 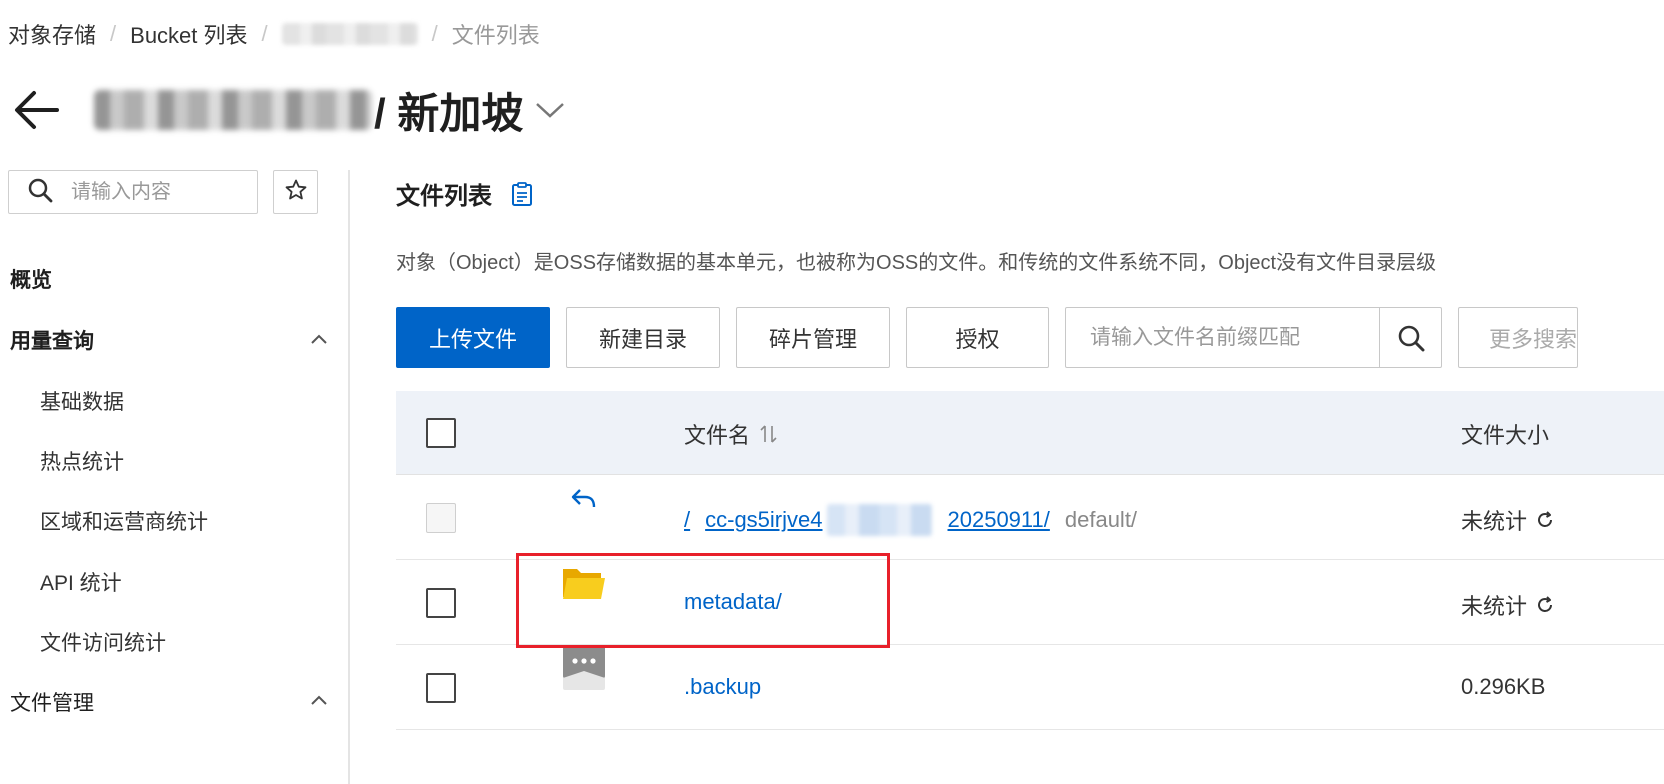 I want to click on breadcrumb-bucket-name-redacted, so click(x=349, y=34).